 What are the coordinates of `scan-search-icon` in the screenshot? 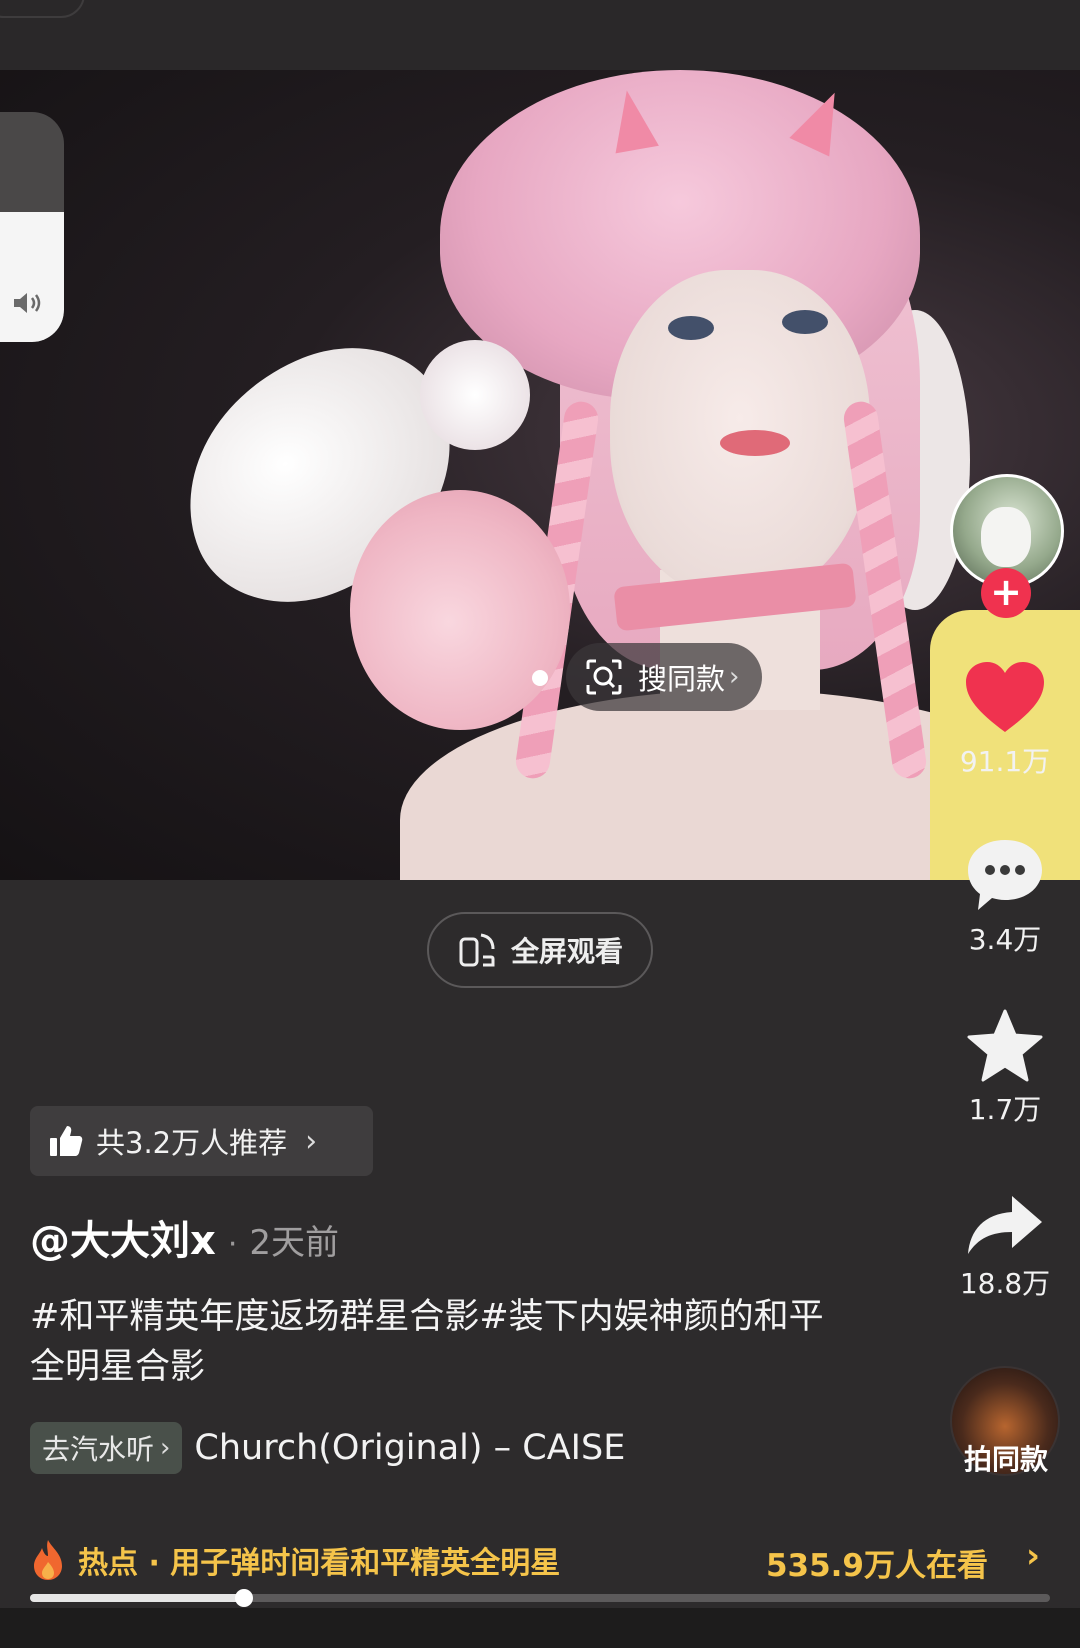 It's located at (604, 677).